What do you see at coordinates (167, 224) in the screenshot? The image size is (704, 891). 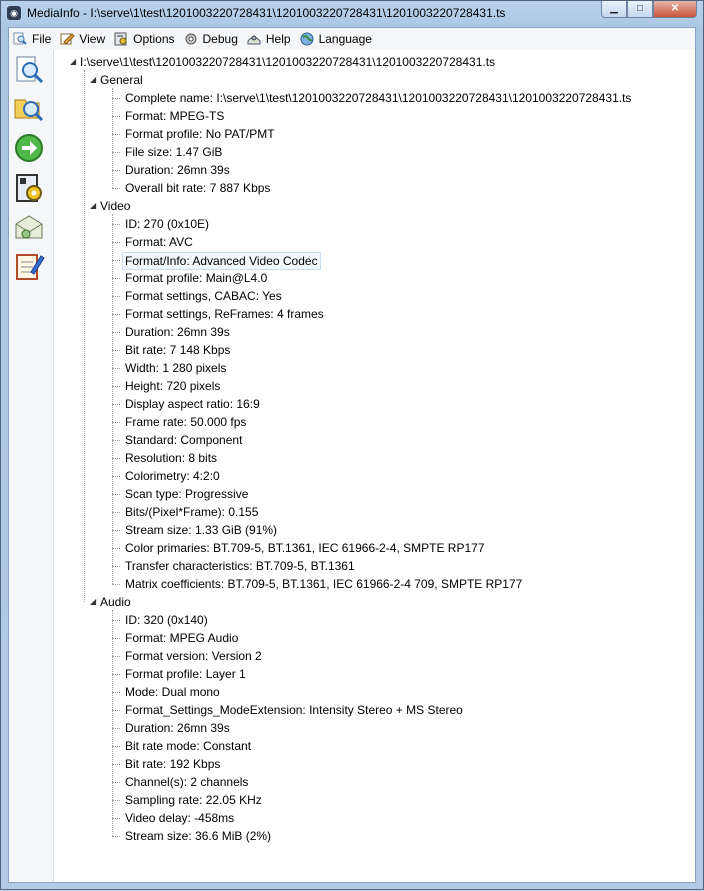 I see `tree-item: ID: 270 (0x10E)` at bounding box center [167, 224].